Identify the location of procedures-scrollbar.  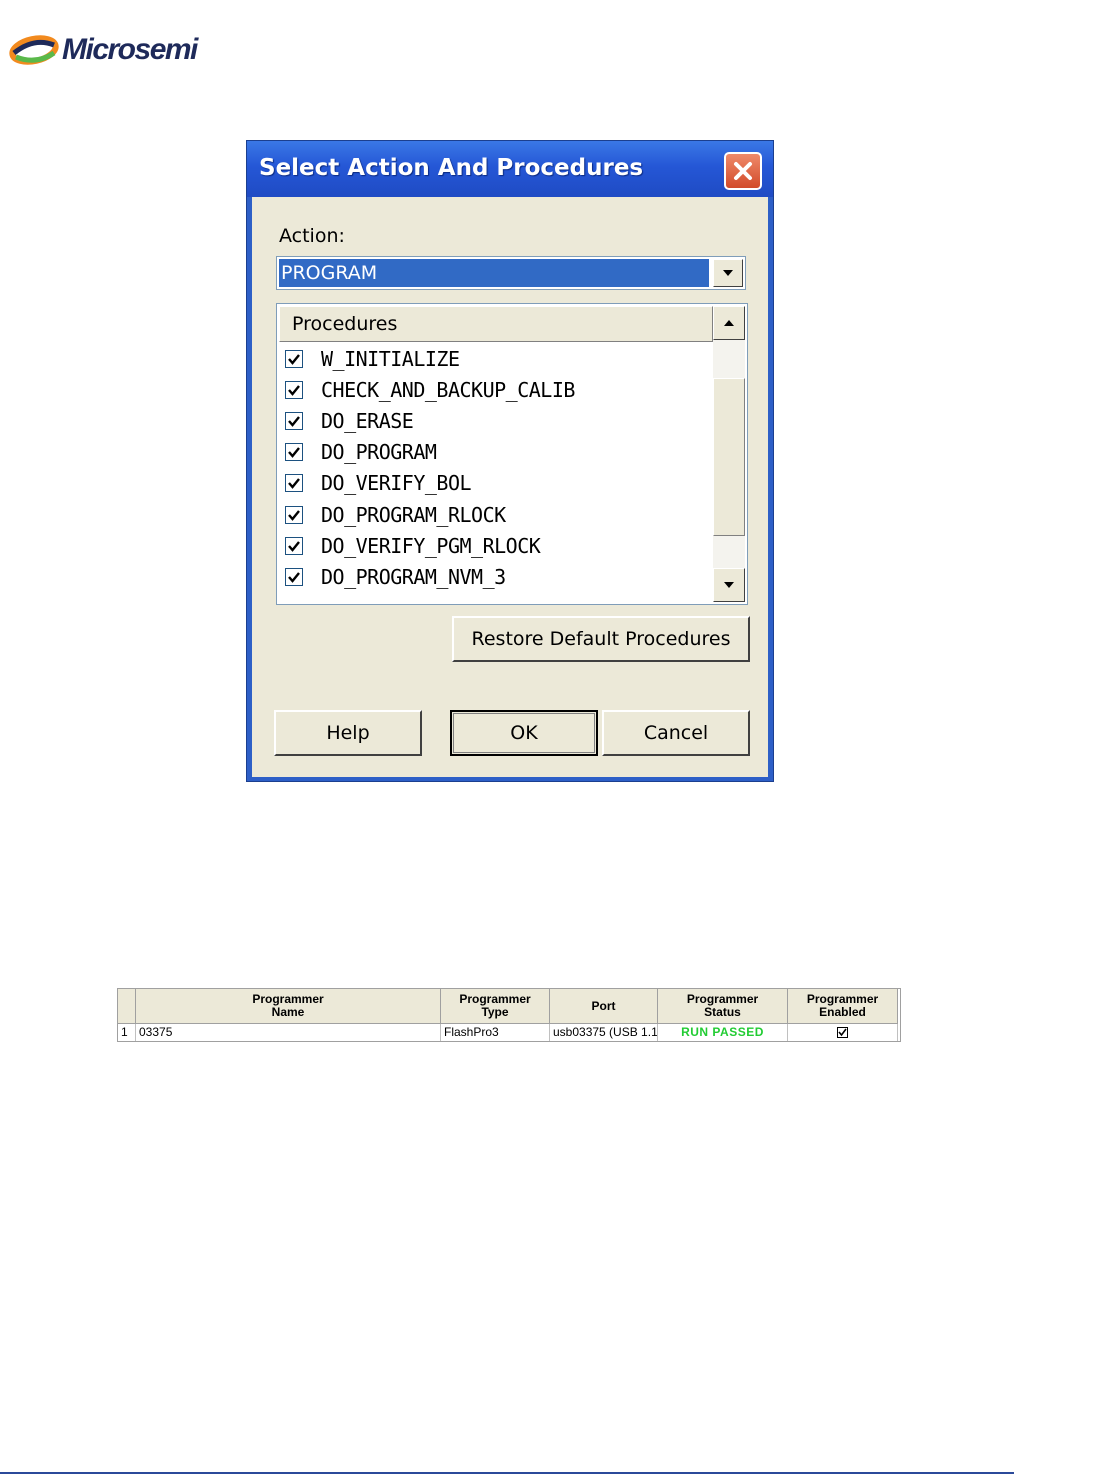
(729, 454).